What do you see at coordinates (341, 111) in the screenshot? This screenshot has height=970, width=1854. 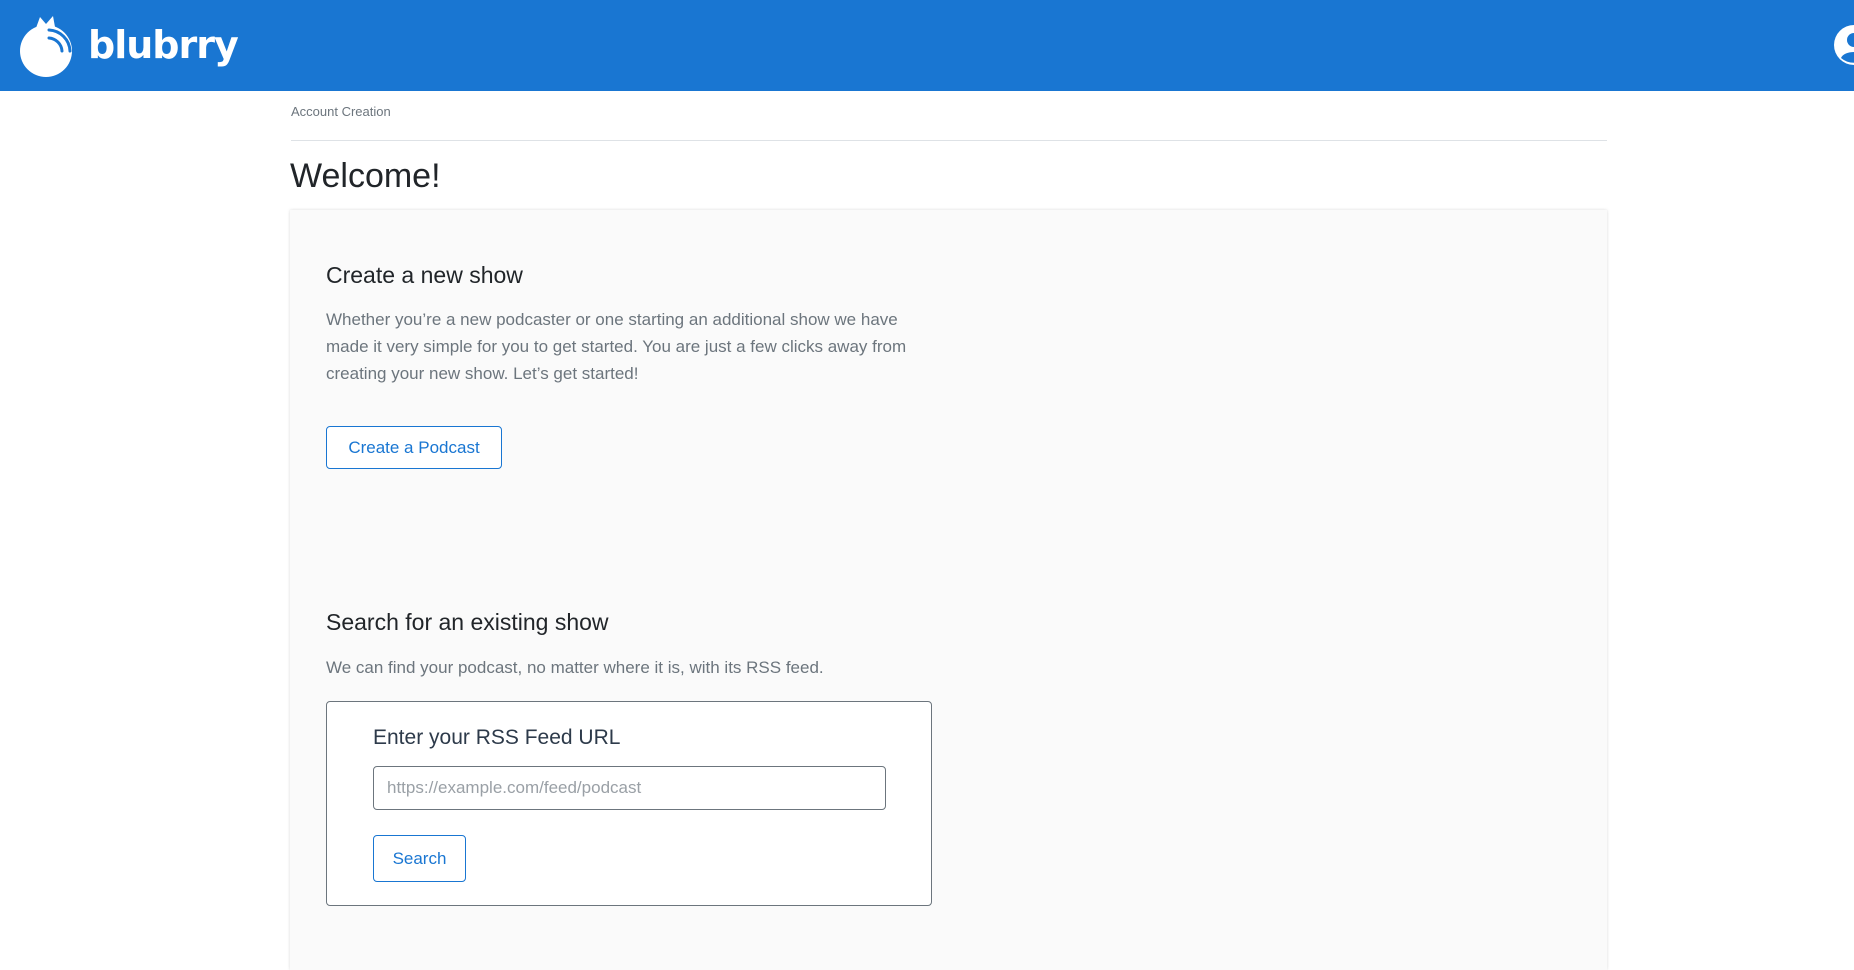 I see `breadcrumb: Account Creation` at bounding box center [341, 111].